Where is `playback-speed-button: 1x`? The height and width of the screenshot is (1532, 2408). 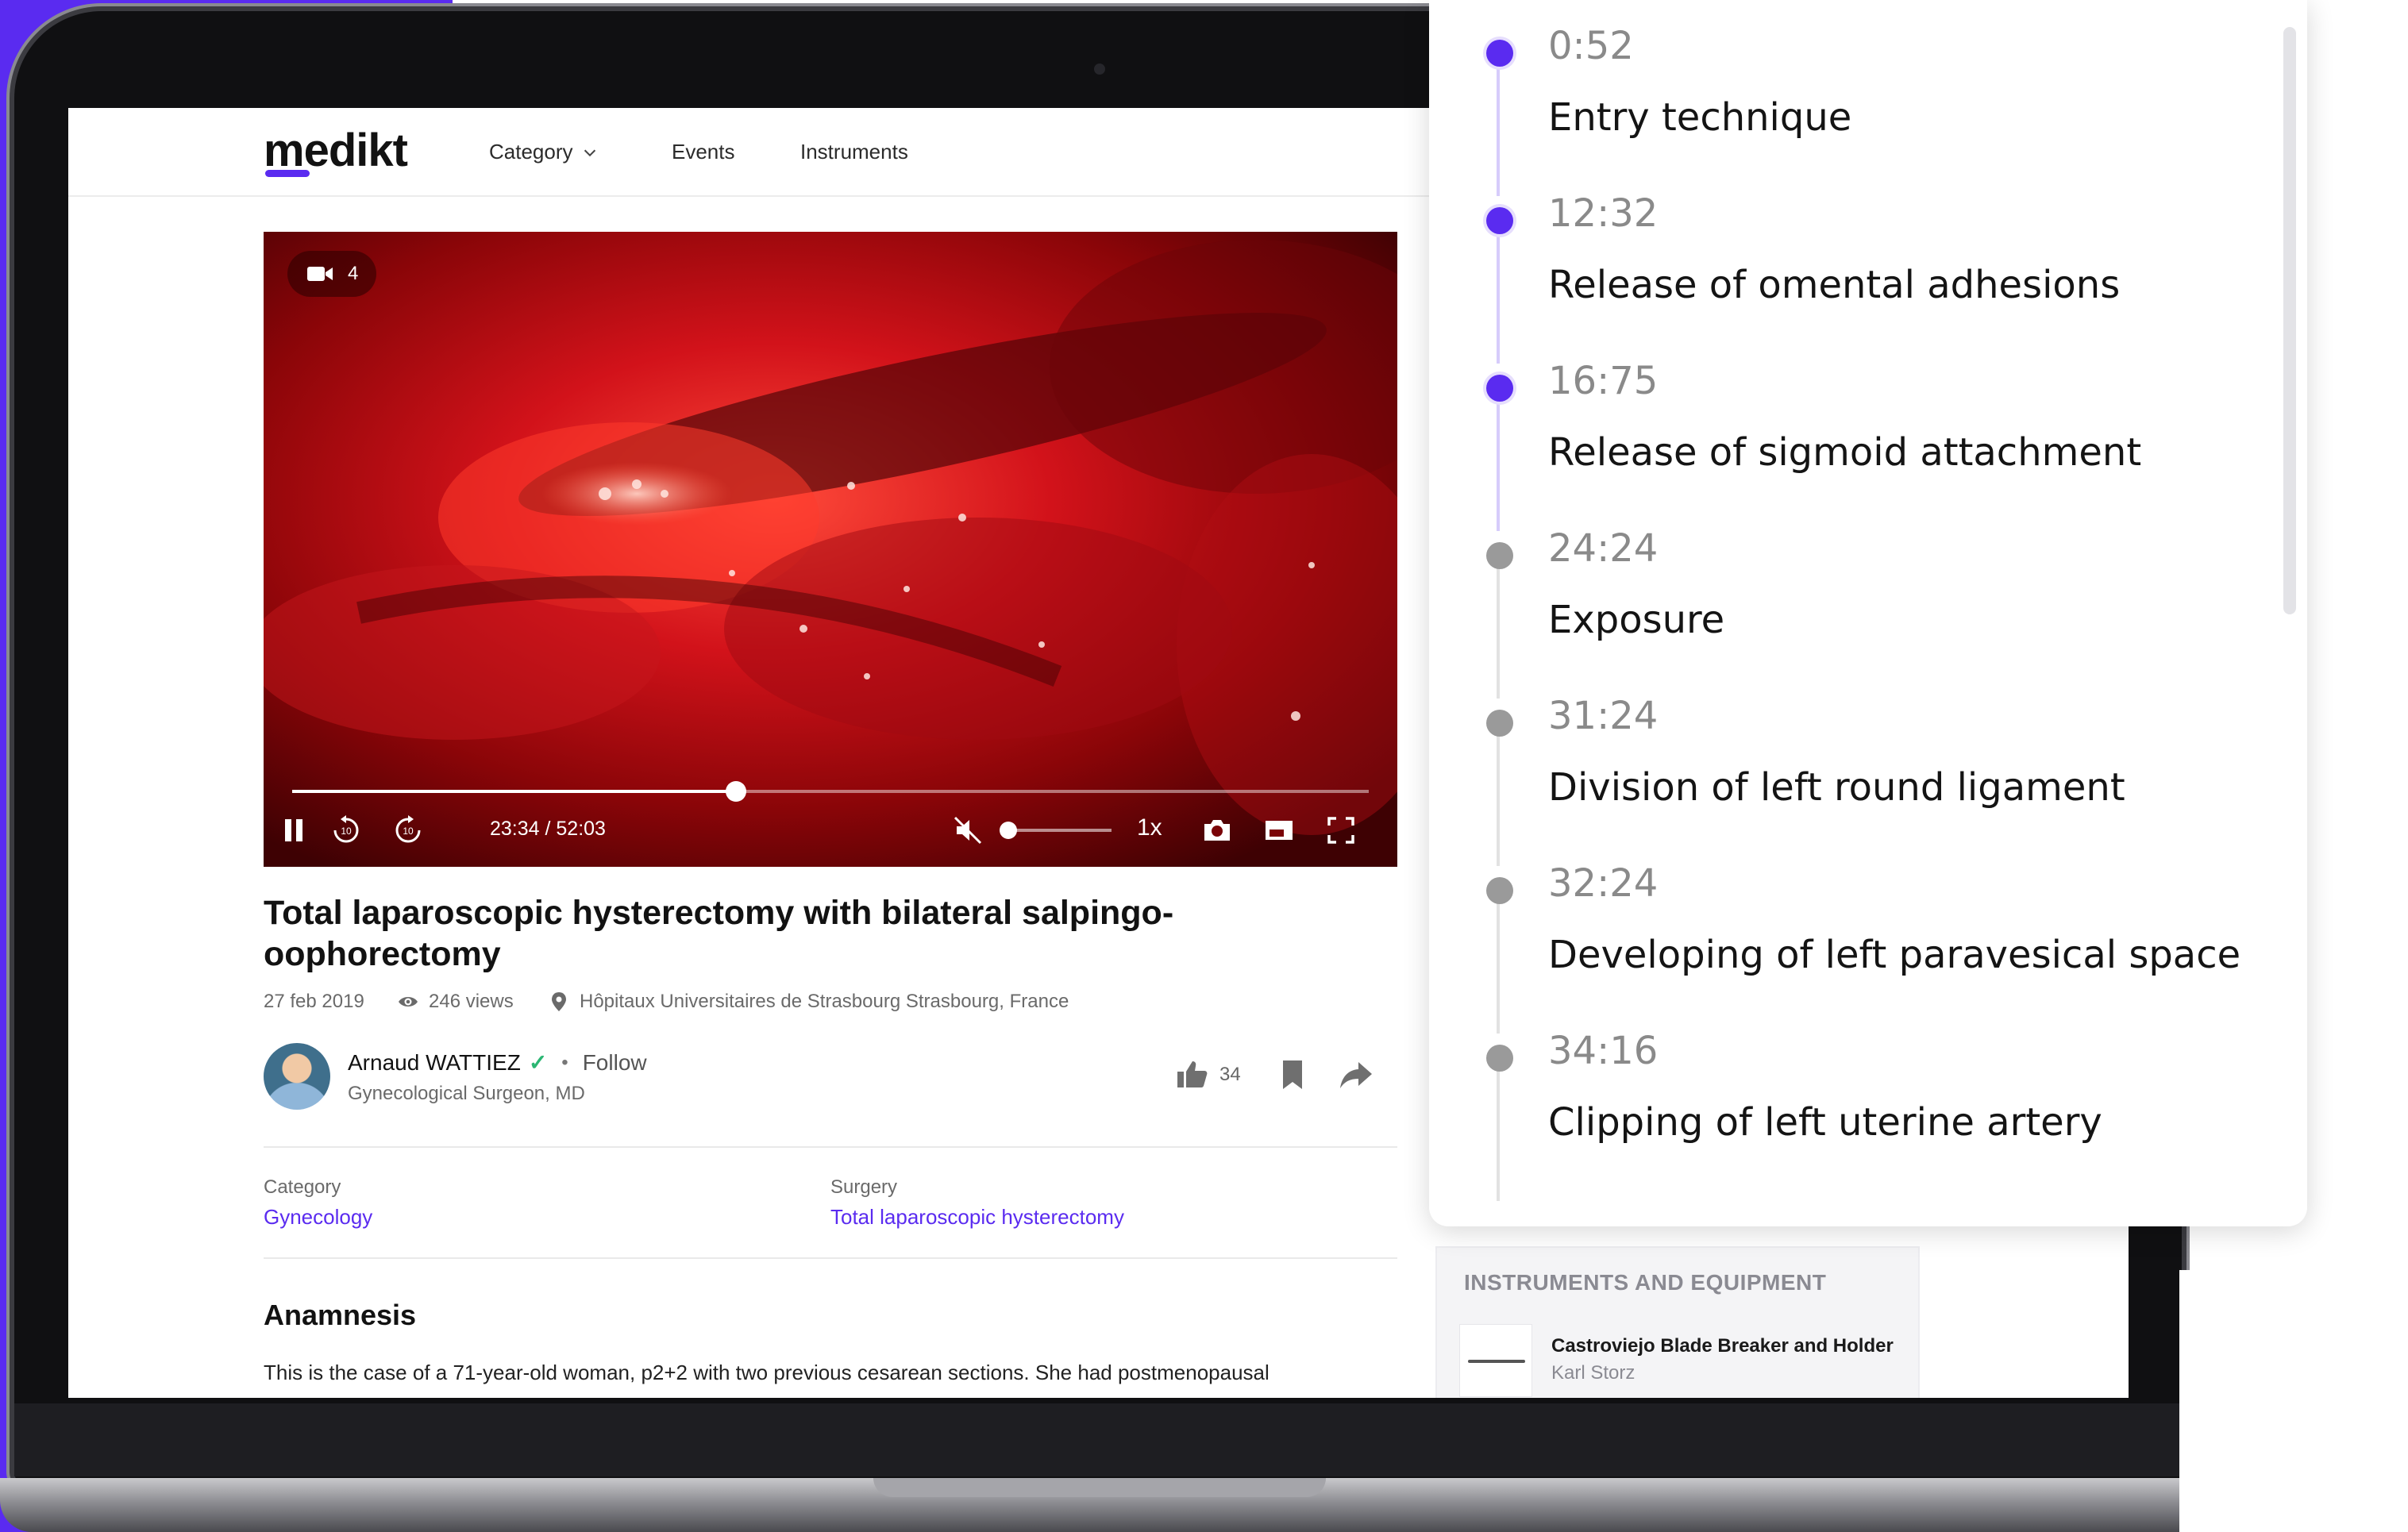 playback-speed-button: 1x is located at coordinates (1149, 827).